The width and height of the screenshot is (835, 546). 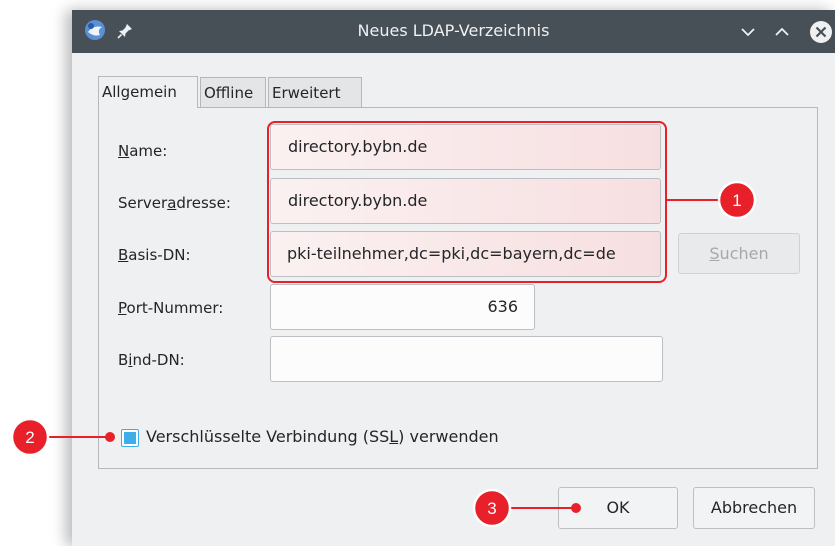 I want to click on bind-dn-label: Bind-DN:, so click(x=151, y=360).